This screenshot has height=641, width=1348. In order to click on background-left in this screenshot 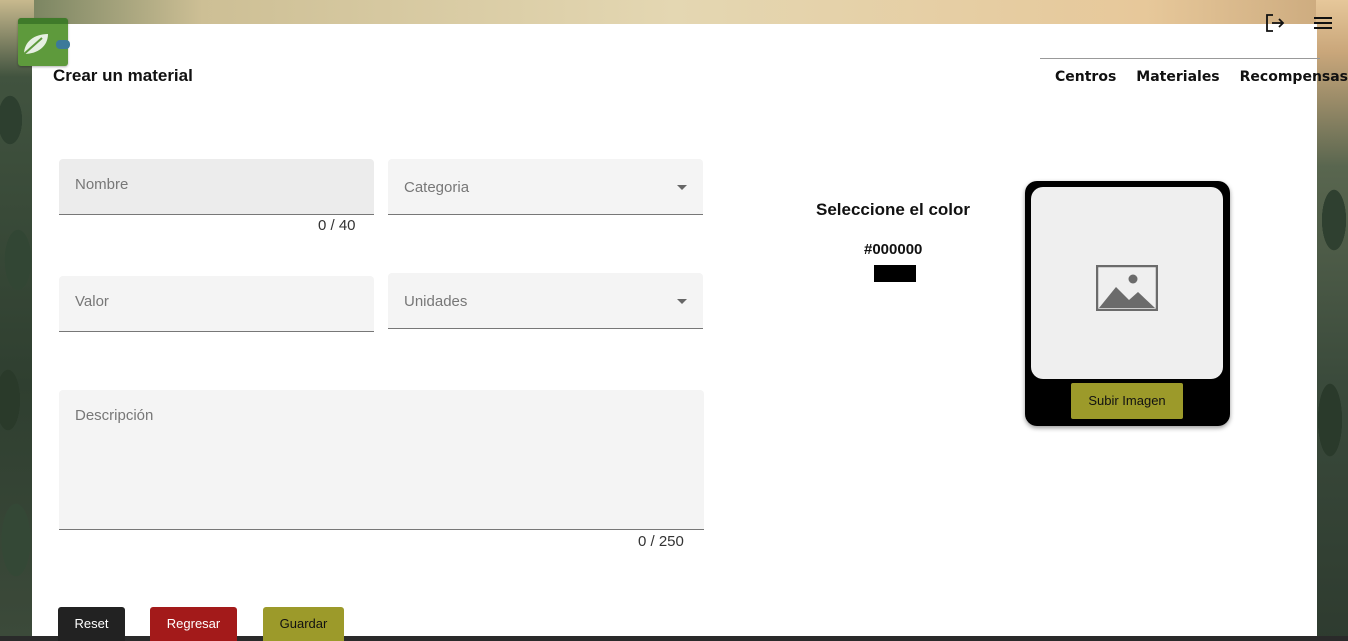, I will do `click(17, 320)`.